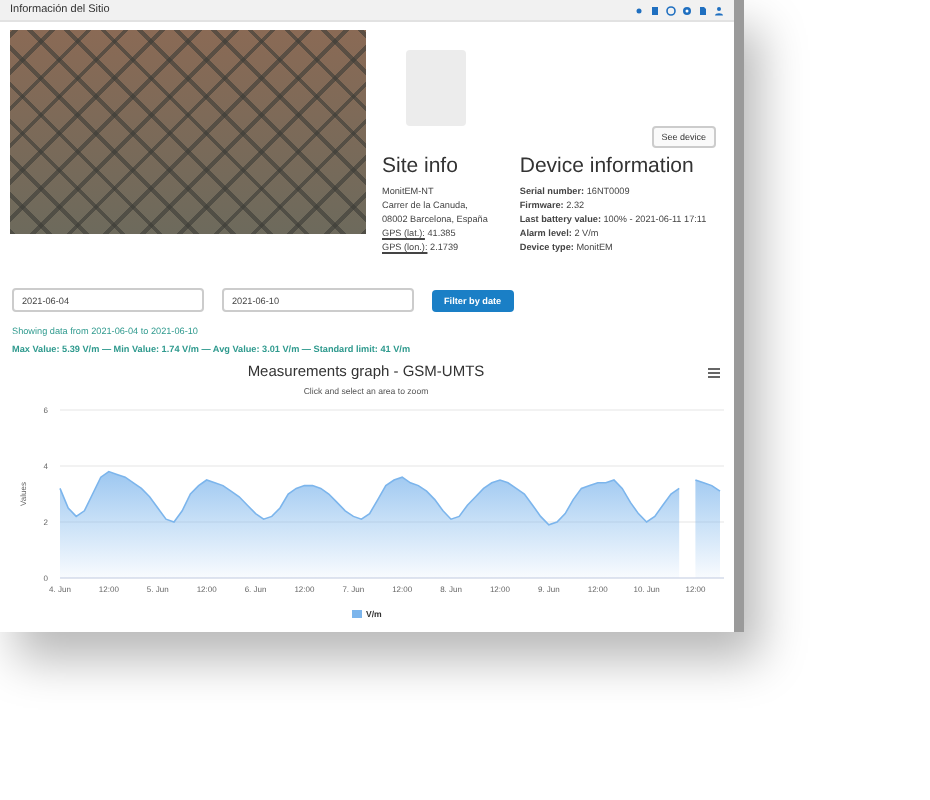 The height and width of the screenshot is (800, 930). Describe the element at coordinates (714, 373) in the screenshot. I see `menu-icon` at that location.